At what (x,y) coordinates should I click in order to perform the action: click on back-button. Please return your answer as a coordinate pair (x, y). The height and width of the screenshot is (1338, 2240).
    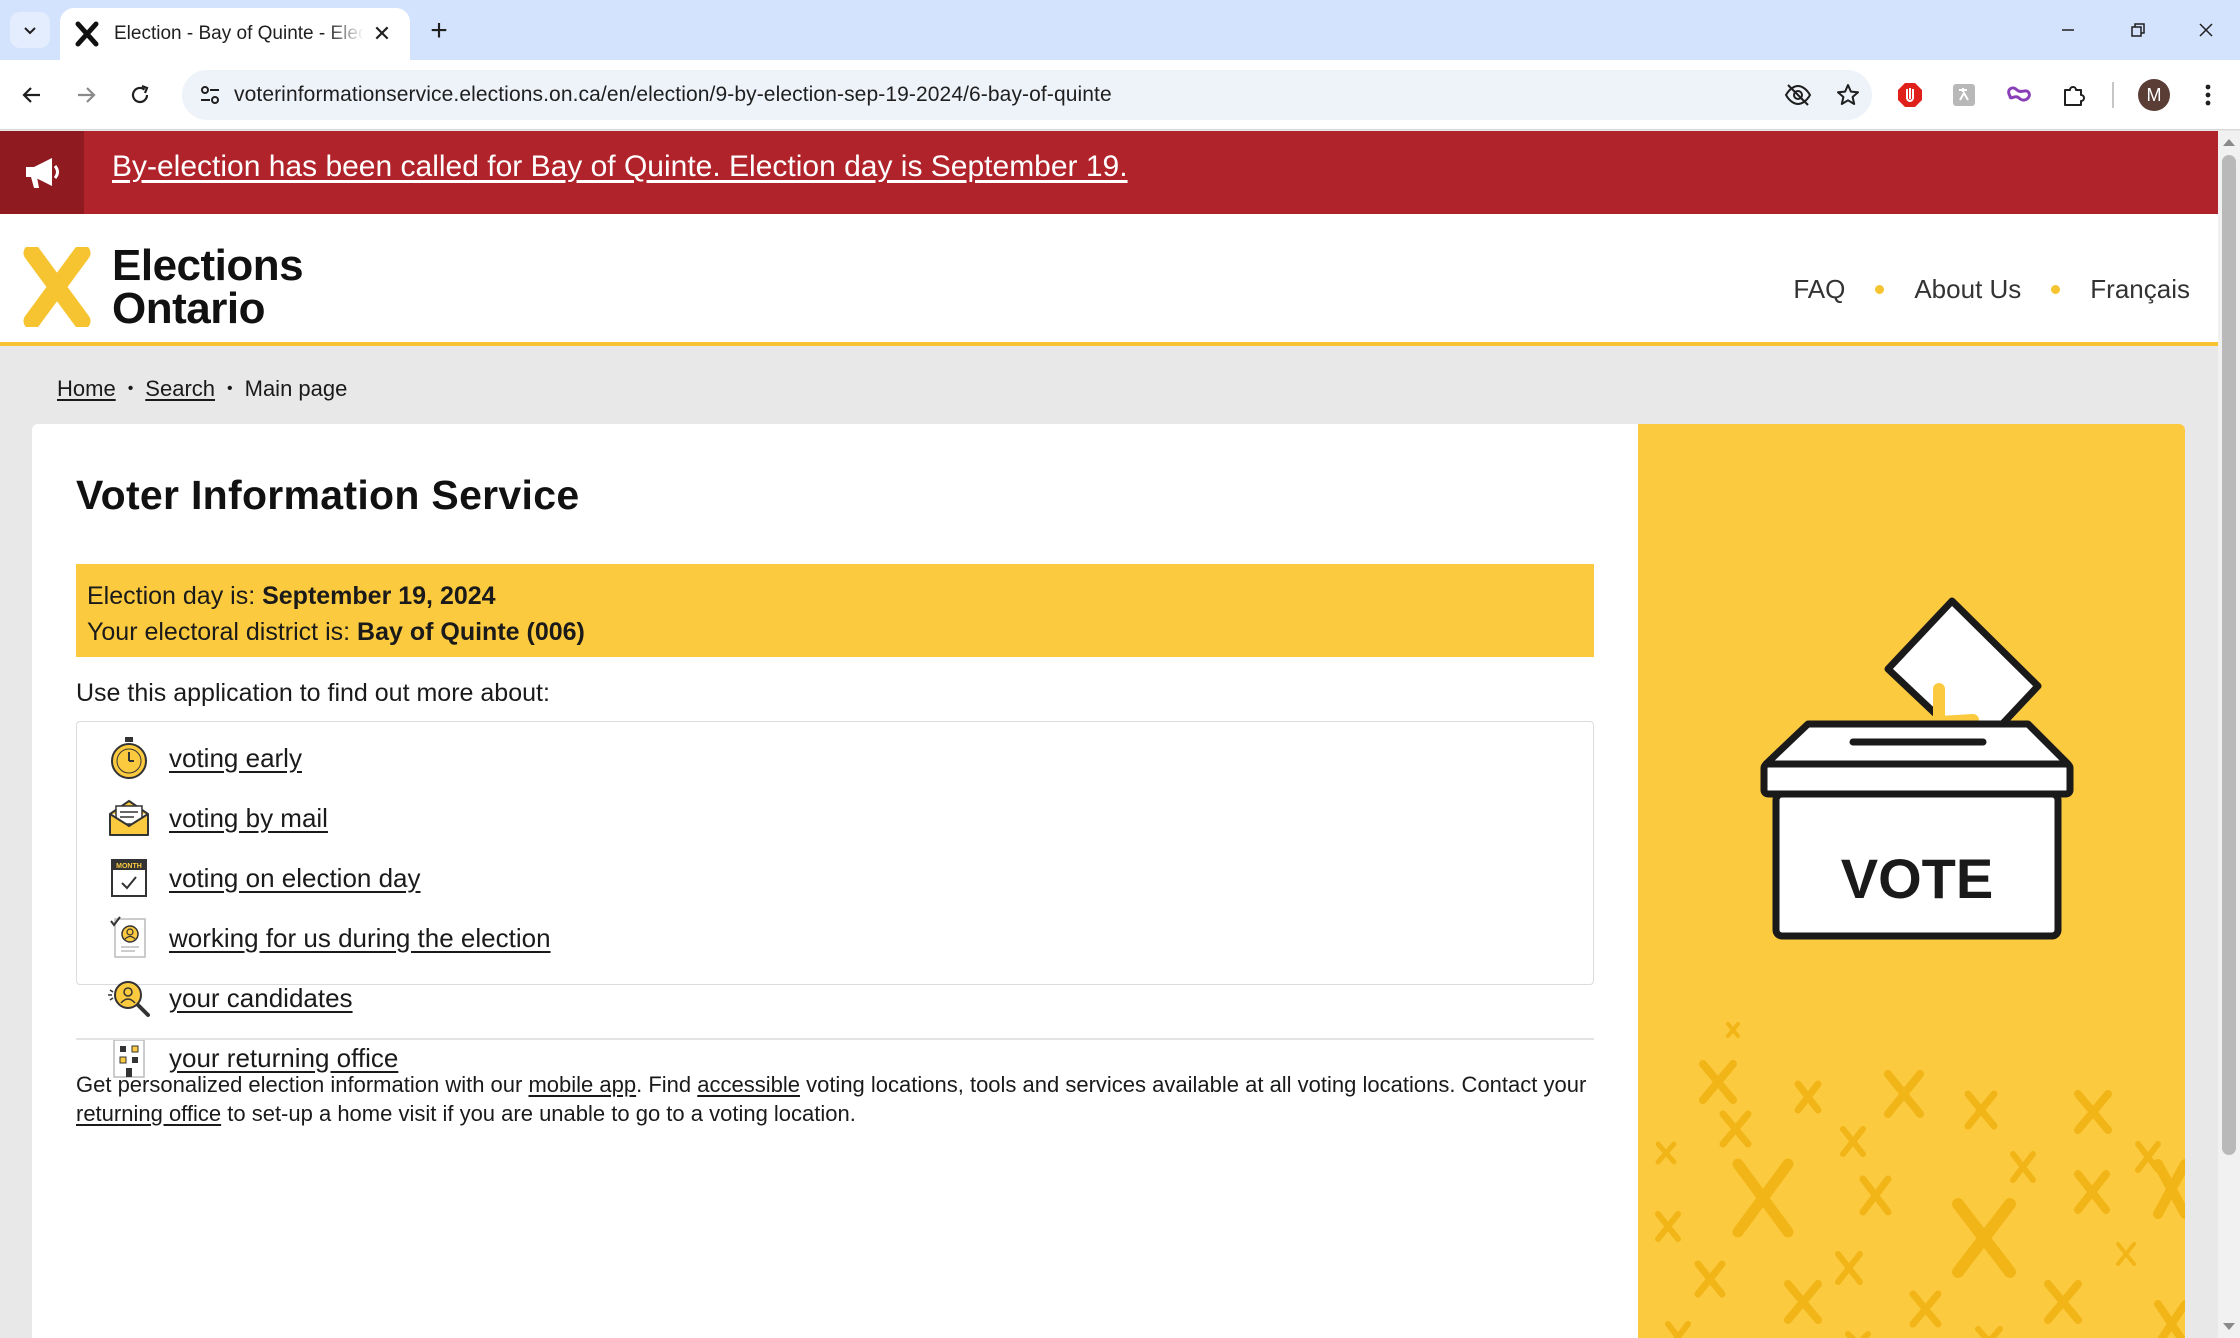
    Looking at the image, I should click on (32, 95).